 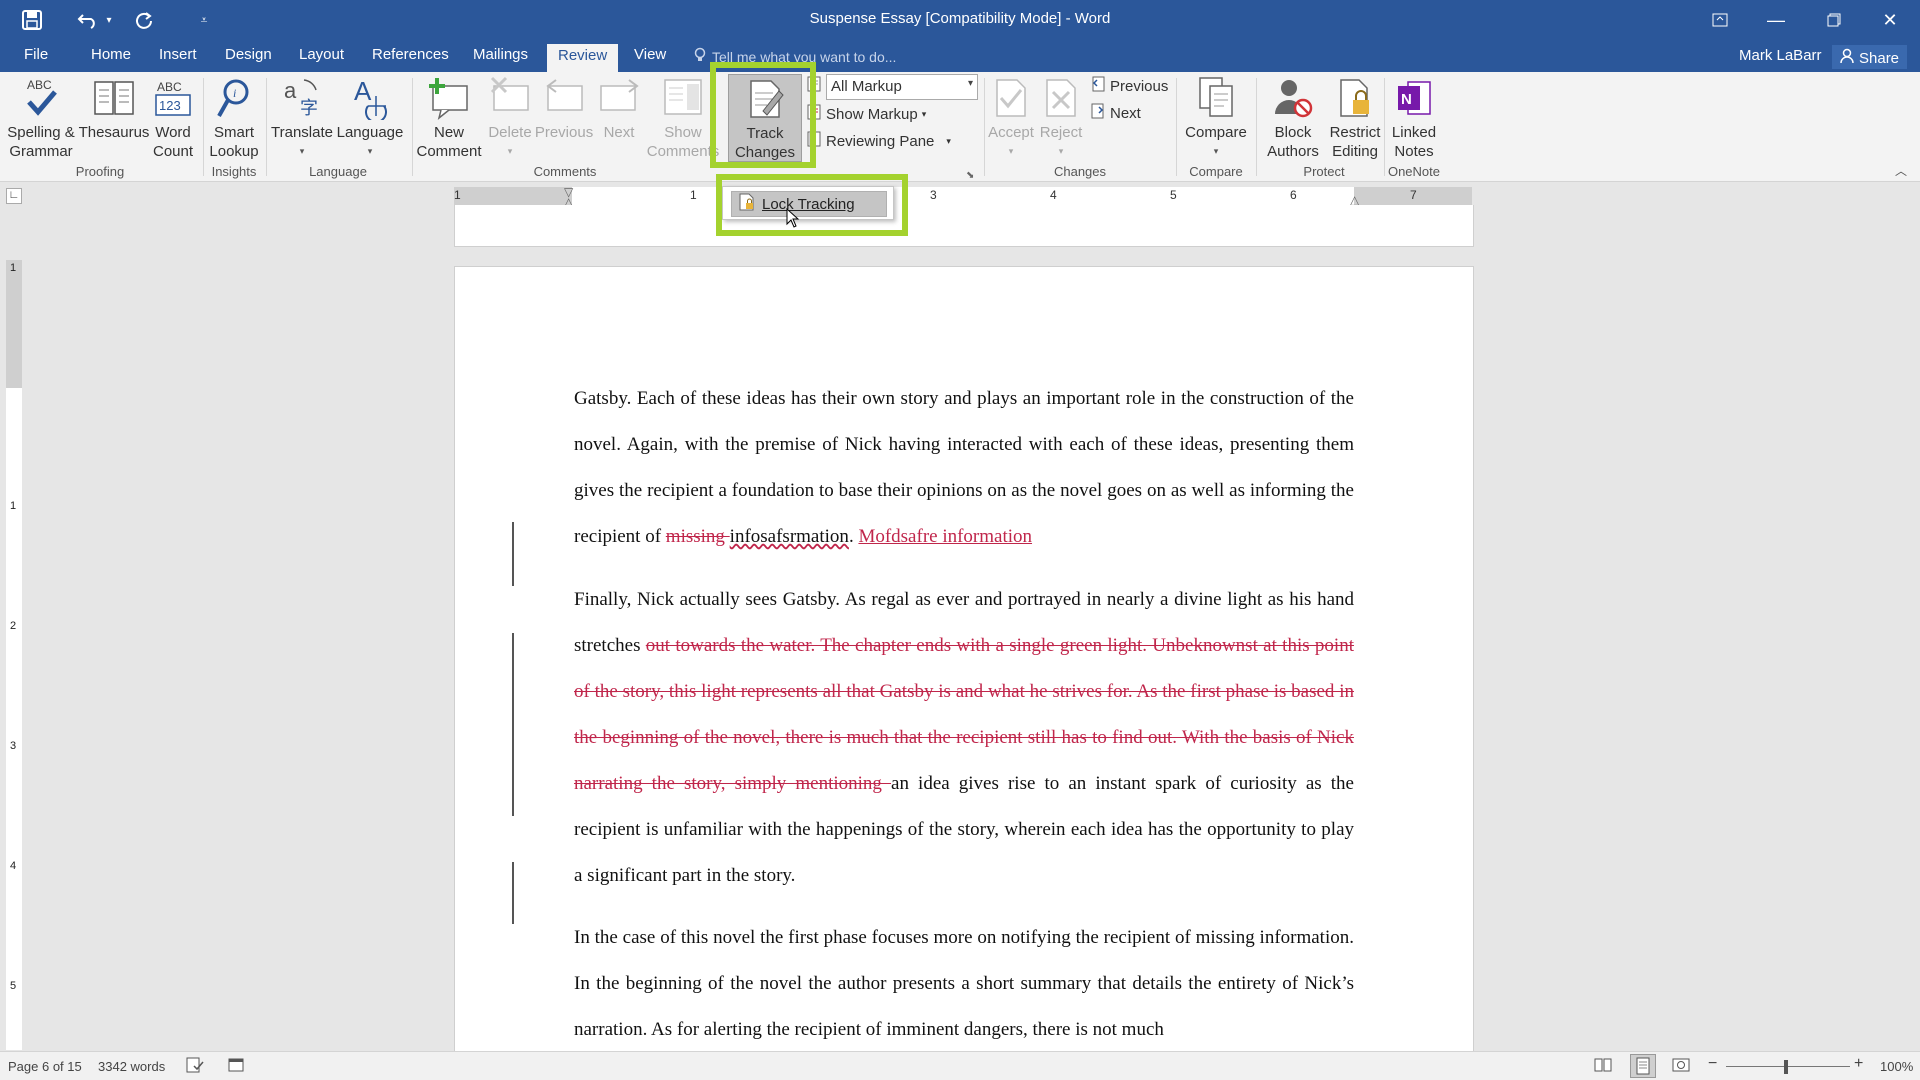 I want to click on previous-comment-button: Previous, so click(x=564, y=109).